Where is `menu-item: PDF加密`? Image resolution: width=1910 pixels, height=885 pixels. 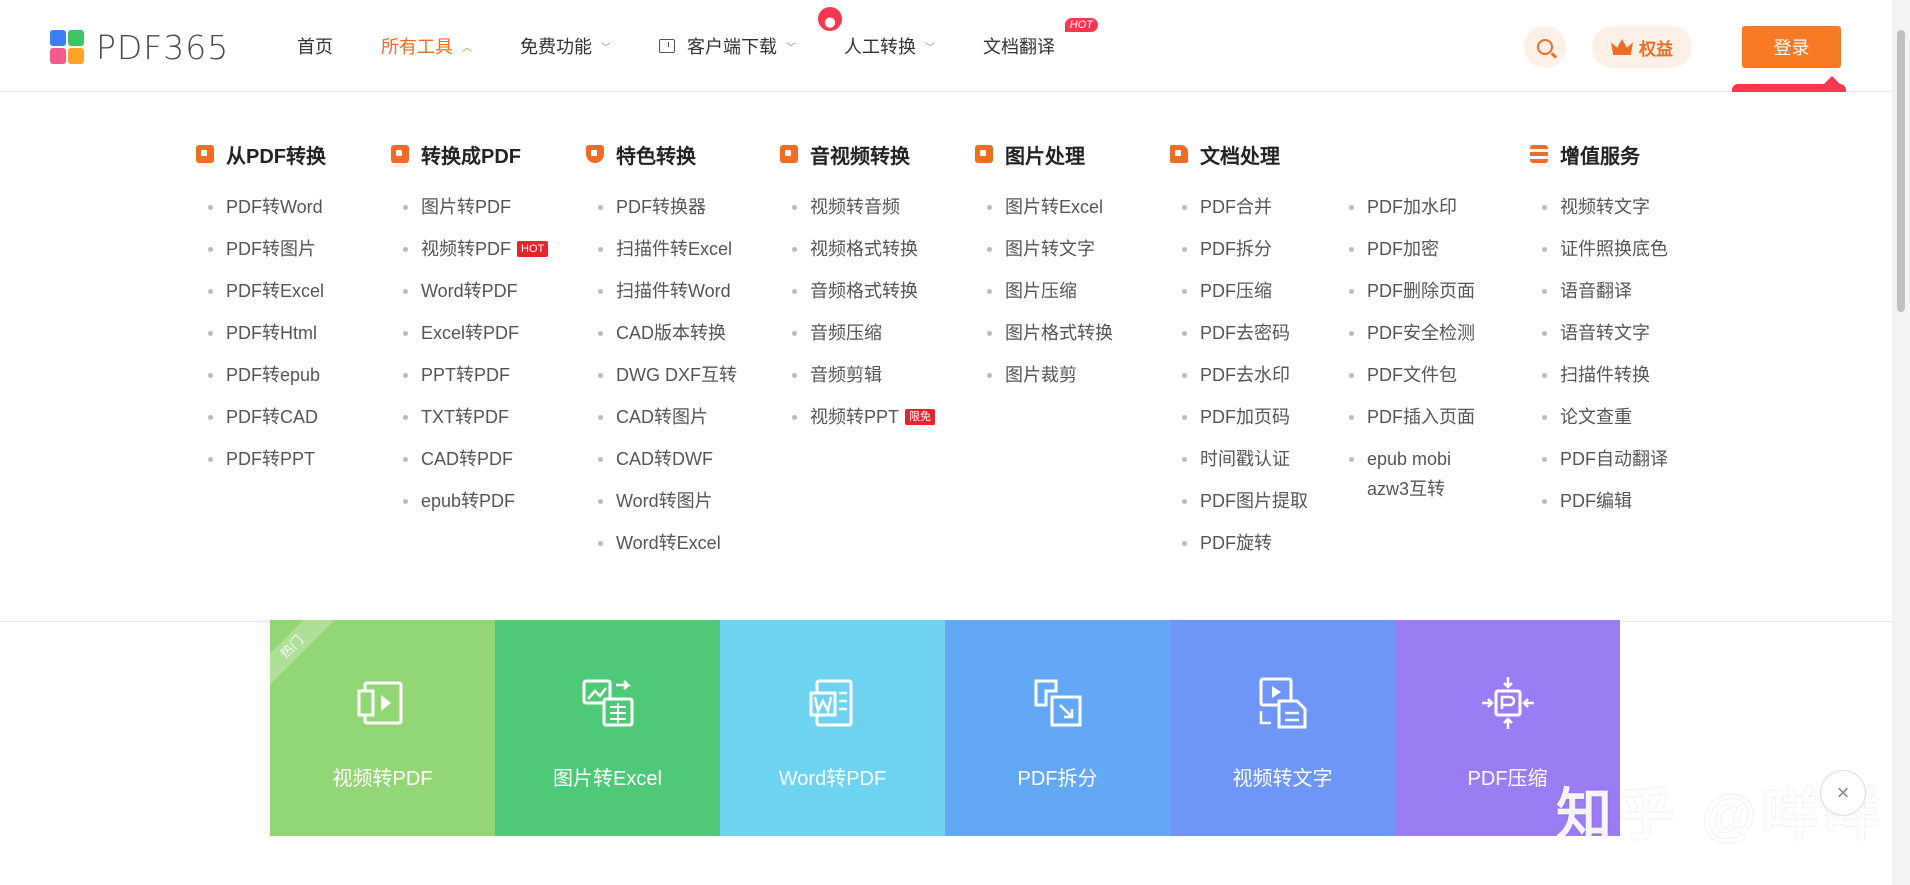
menu-item: PDF加密 is located at coordinates (1417, 249).